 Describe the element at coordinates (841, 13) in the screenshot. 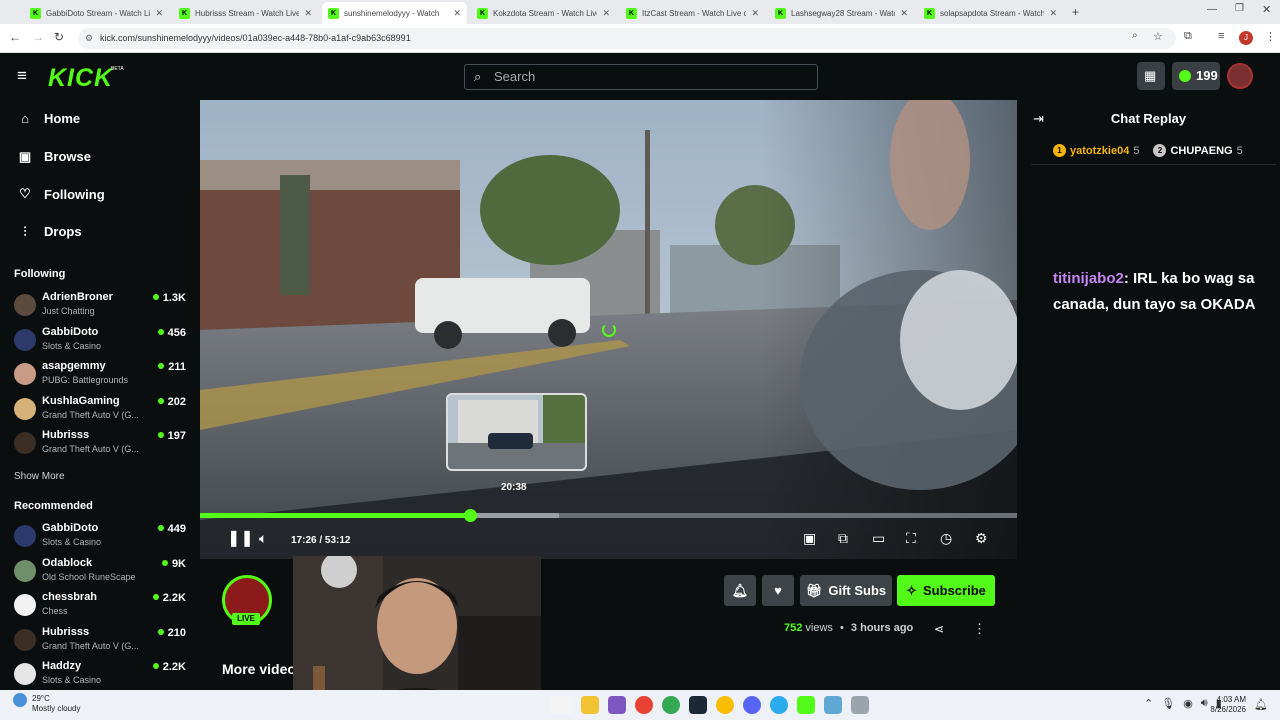

I see `browser-tab: K Lashsegway28 Stream - Watch ✕` at that location.